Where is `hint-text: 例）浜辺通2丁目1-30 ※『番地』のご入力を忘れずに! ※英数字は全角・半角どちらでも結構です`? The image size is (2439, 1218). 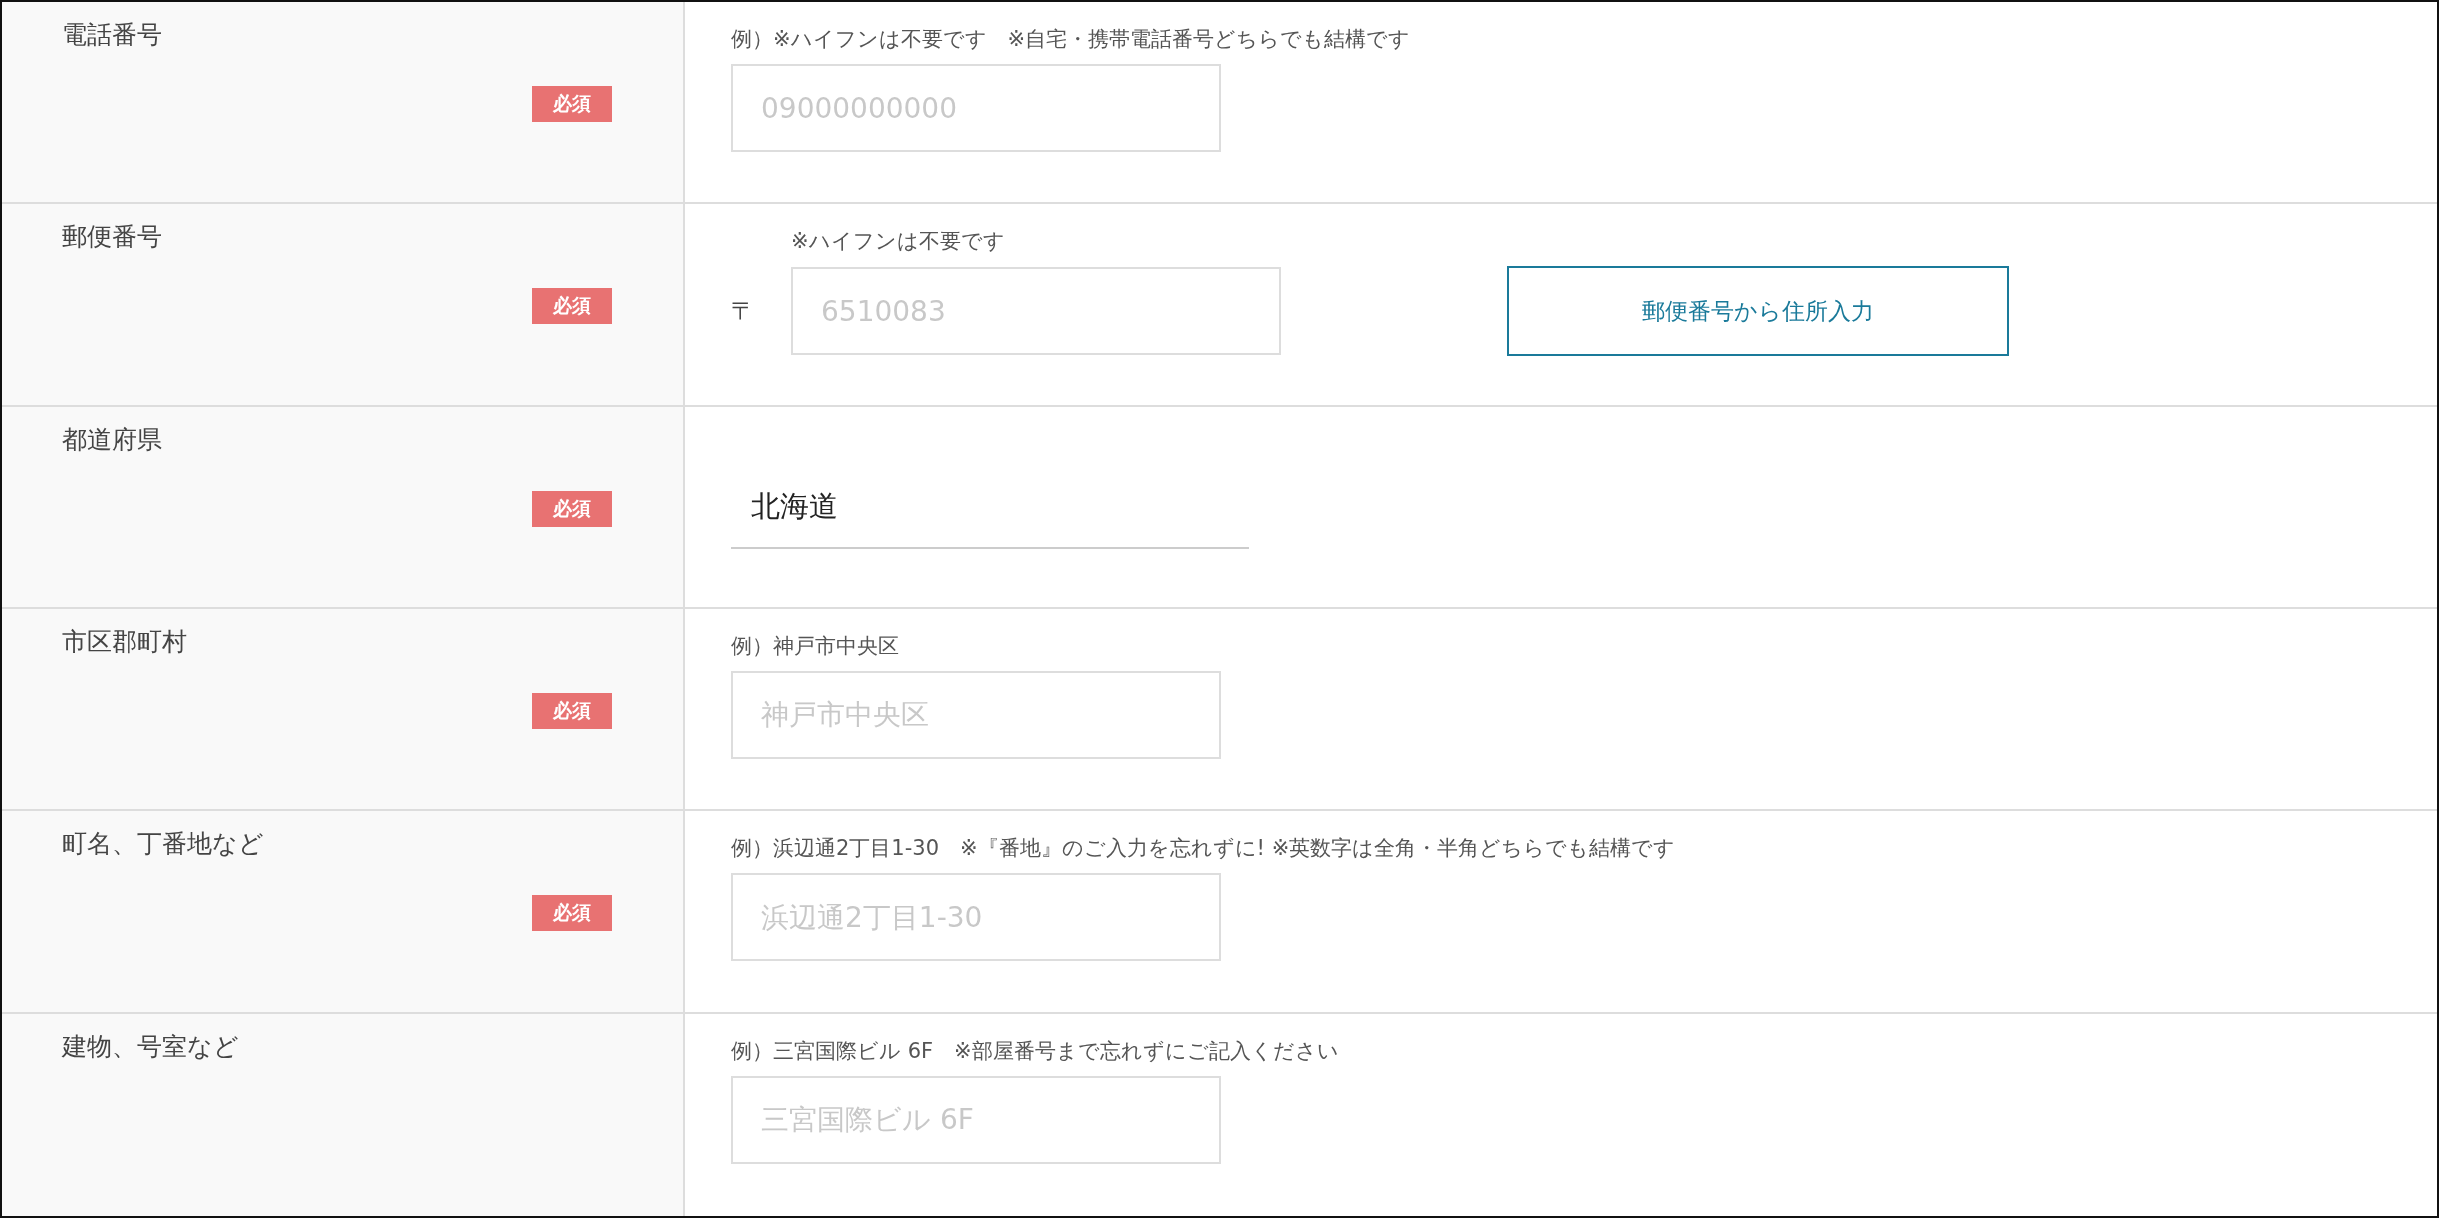 hint-text: 例）浜辺通2丁目1-30 ※『番地』のご入力を忘れずに! ※英数字は全角・半角どちらでも結構です is located at coordinates (1204, 849).